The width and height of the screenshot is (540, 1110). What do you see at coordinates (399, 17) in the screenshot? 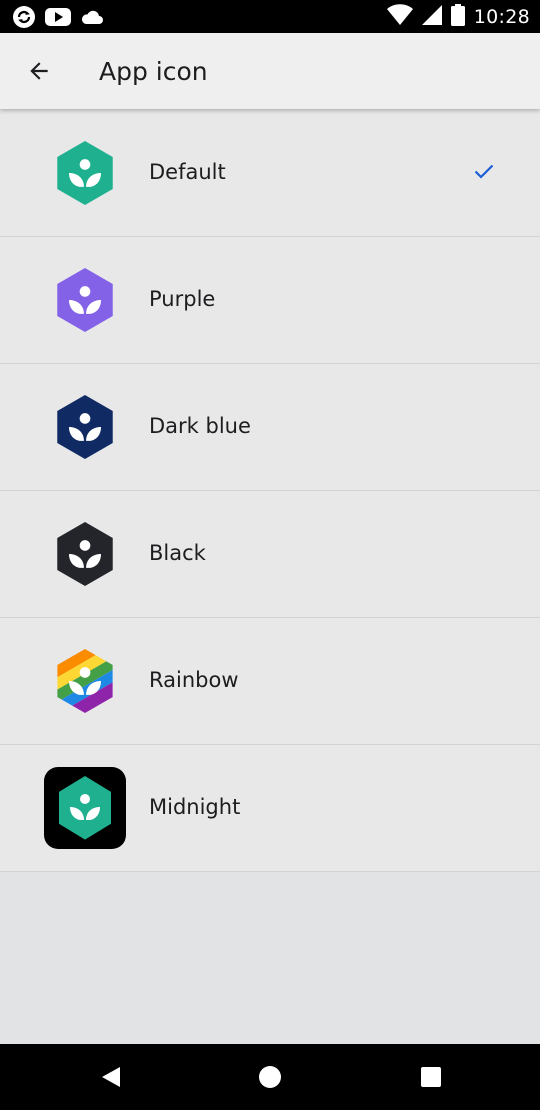
I see `wifi-icon` at bounding box center [399, 17].